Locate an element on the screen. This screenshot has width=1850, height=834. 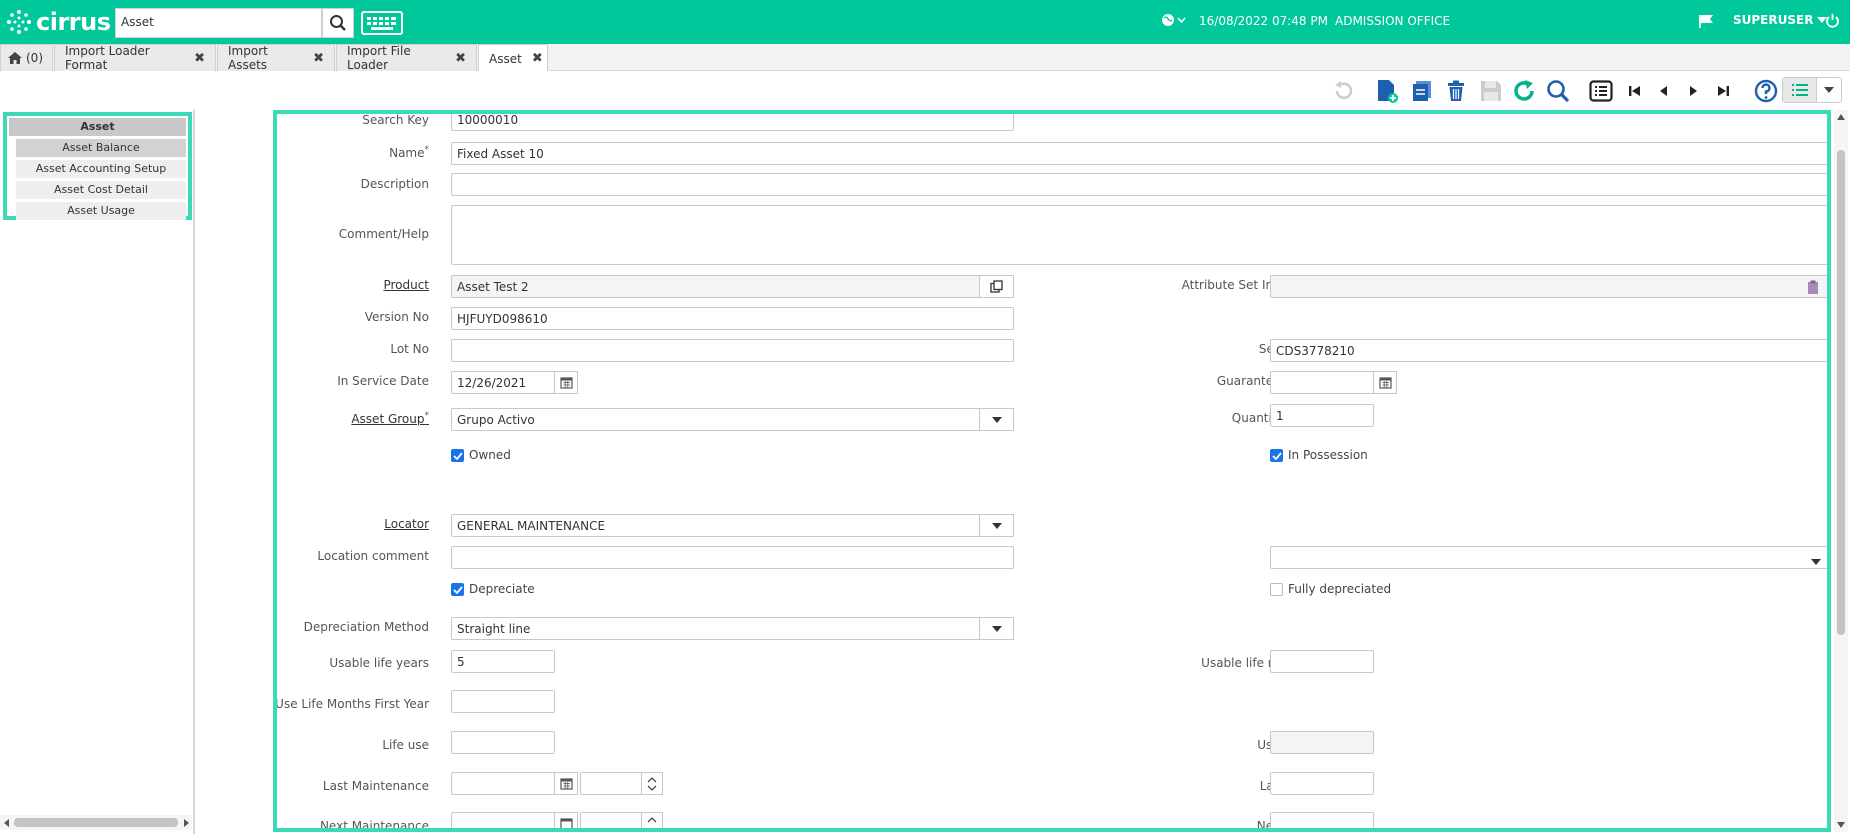
nav-item-asset-accounting-setup: Asset Accounting Setup is located at coordinates (101, 169).